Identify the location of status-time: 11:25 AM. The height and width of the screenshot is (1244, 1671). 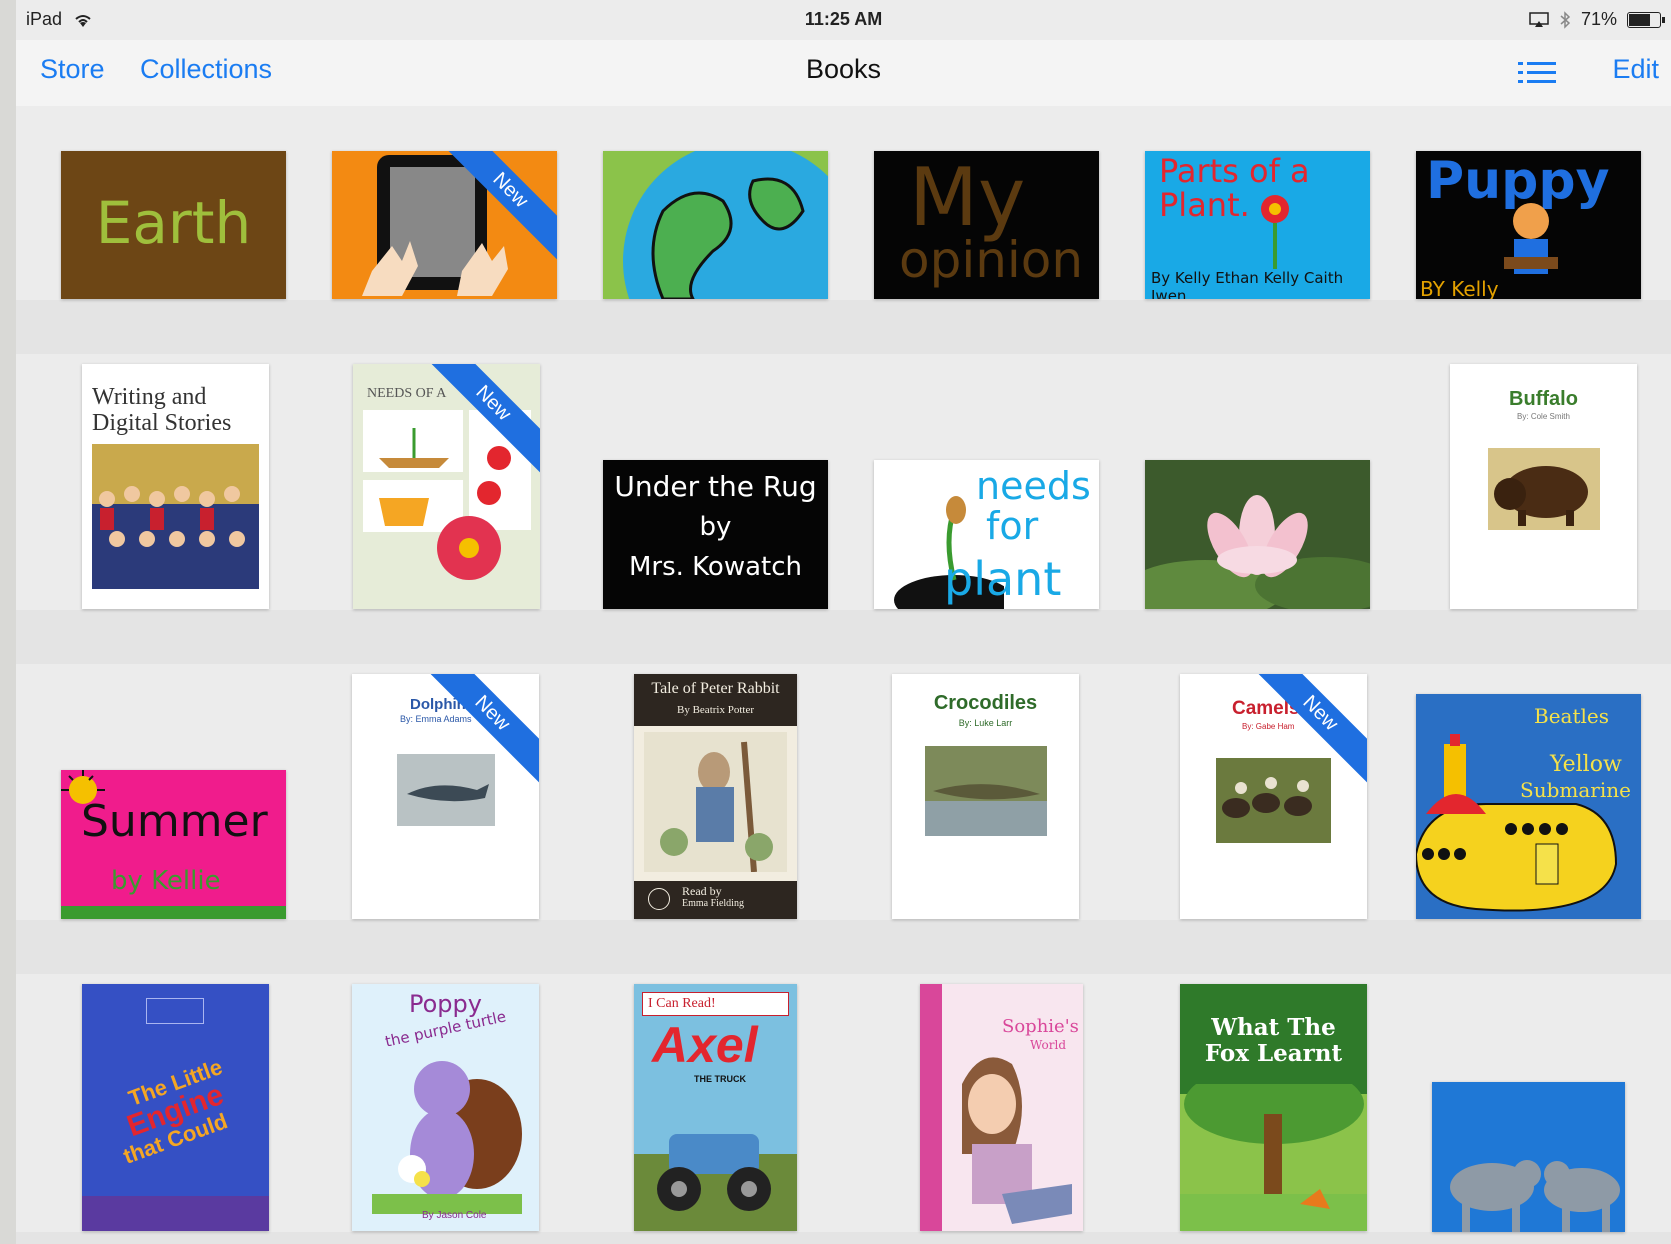
(843, 19).